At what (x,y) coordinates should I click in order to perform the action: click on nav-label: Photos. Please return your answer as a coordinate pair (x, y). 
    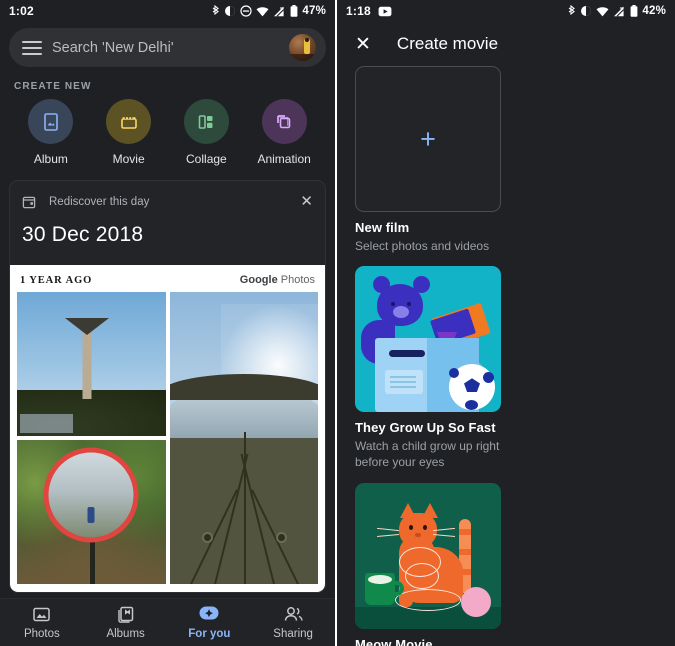
    Looking at the image, I should click on (41, 634).